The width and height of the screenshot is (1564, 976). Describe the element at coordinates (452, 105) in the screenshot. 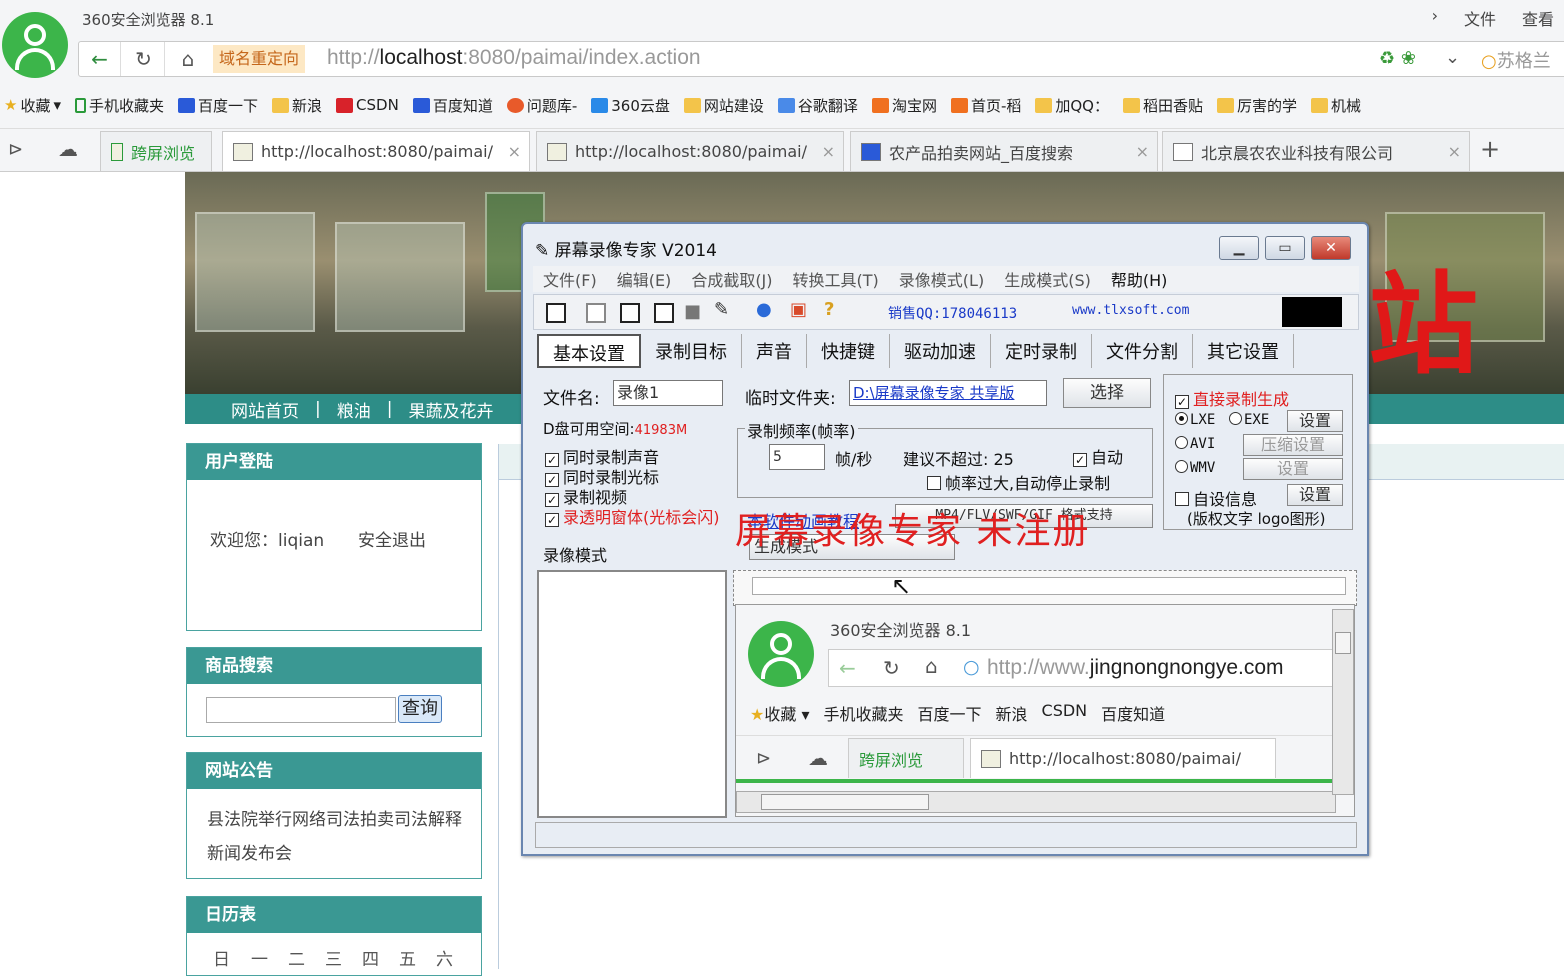

I see `bookmark-item: 百度知道` at that location.